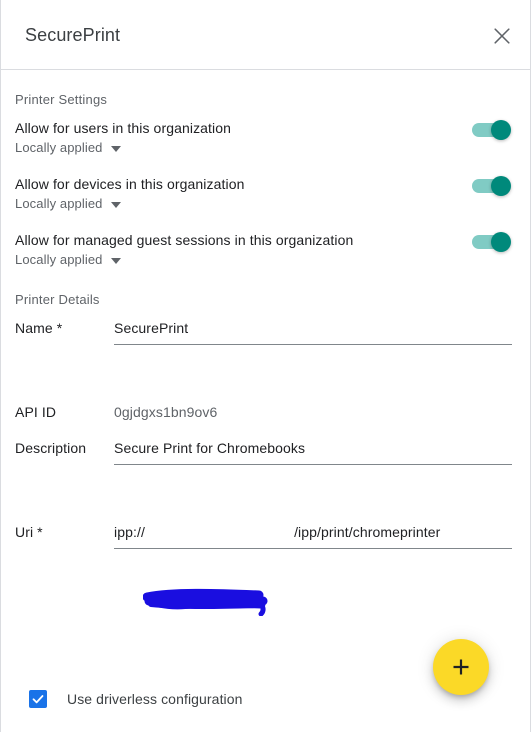  I want to click on scope-dropdown-users: Locally applied, so click(68, 148).